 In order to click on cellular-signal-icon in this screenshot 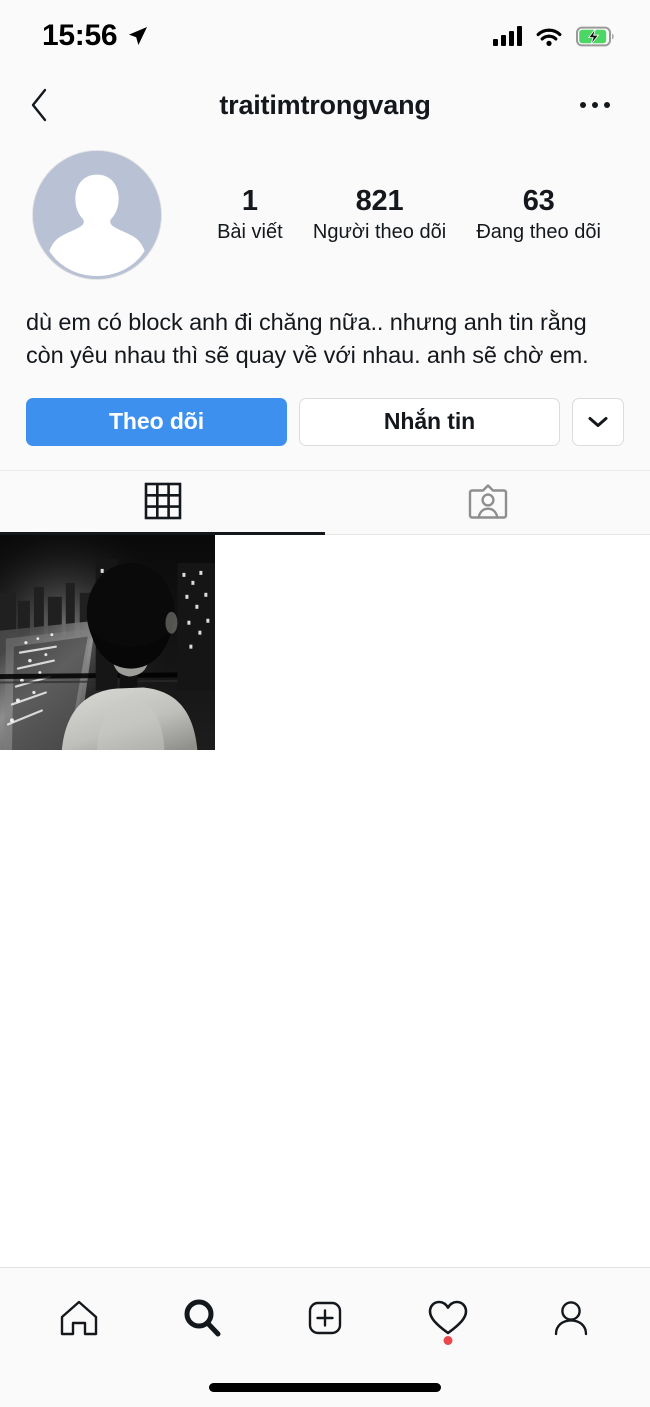, I will do `click(507, 36)`.